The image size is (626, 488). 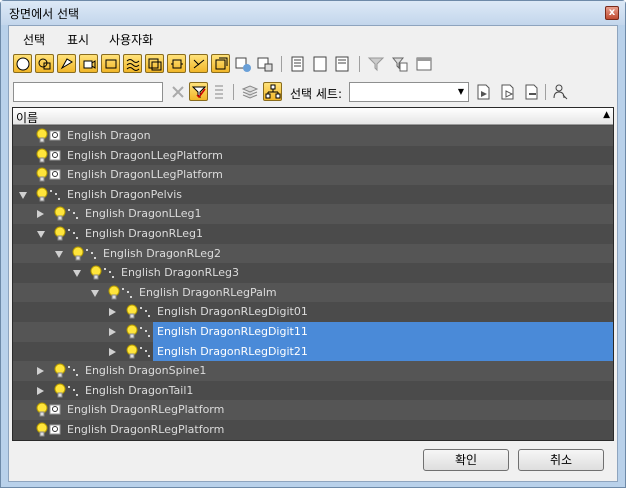 I want to click on filter-options-icon, so click(x=400, y=64).